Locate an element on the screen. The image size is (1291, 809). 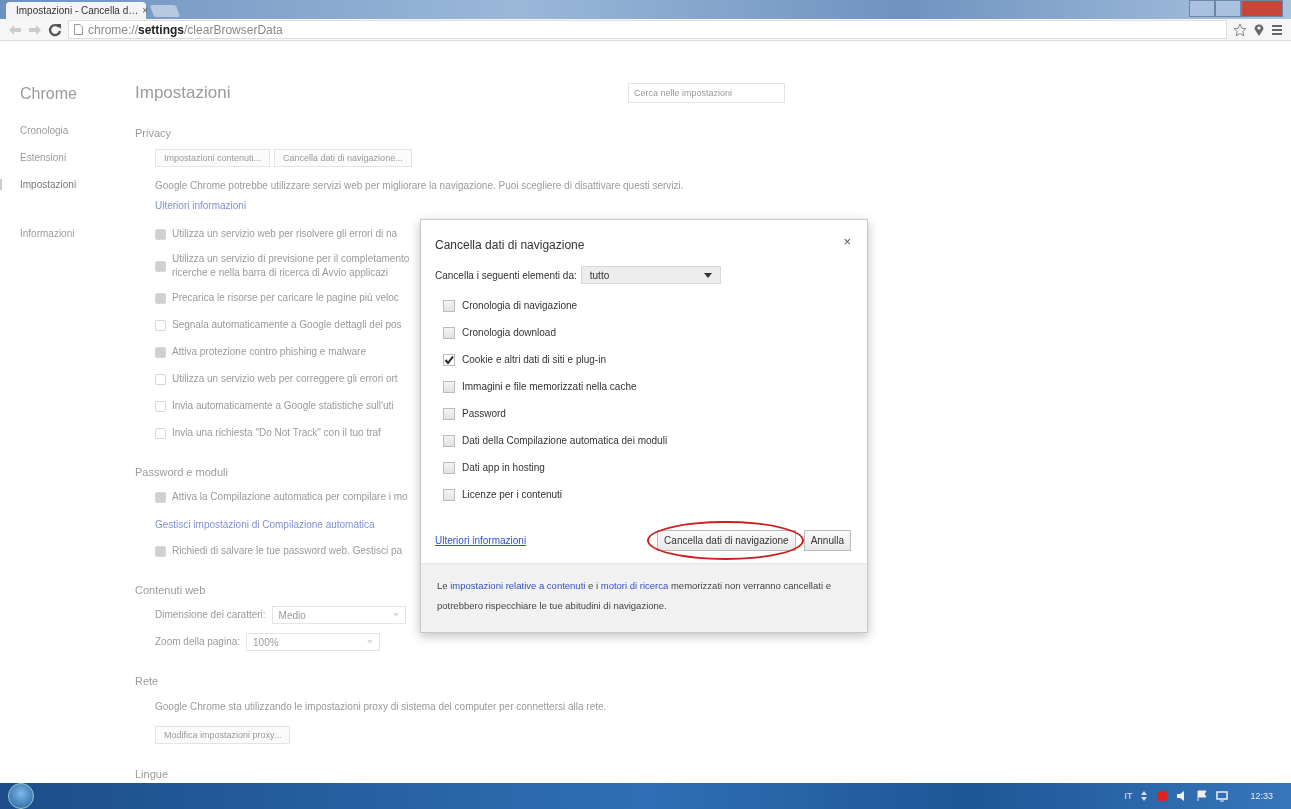
language-indicator: IT is located at coordinates (1128, 796).